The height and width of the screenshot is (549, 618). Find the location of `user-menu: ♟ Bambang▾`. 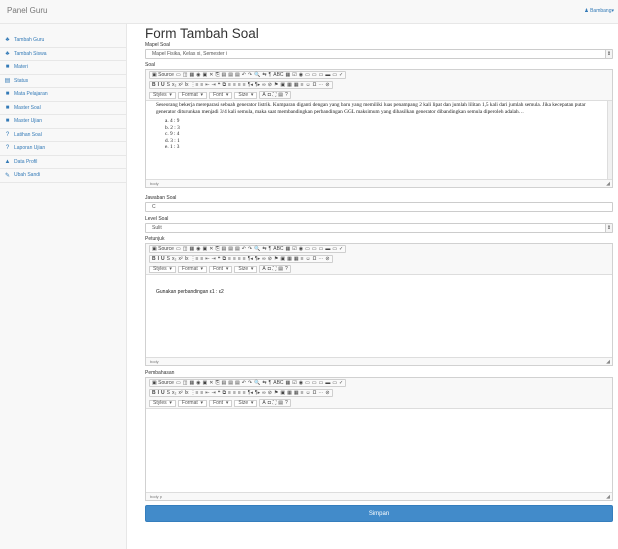

user-menu: ♟ Bambang▾ is located at coordinates (599, 11).